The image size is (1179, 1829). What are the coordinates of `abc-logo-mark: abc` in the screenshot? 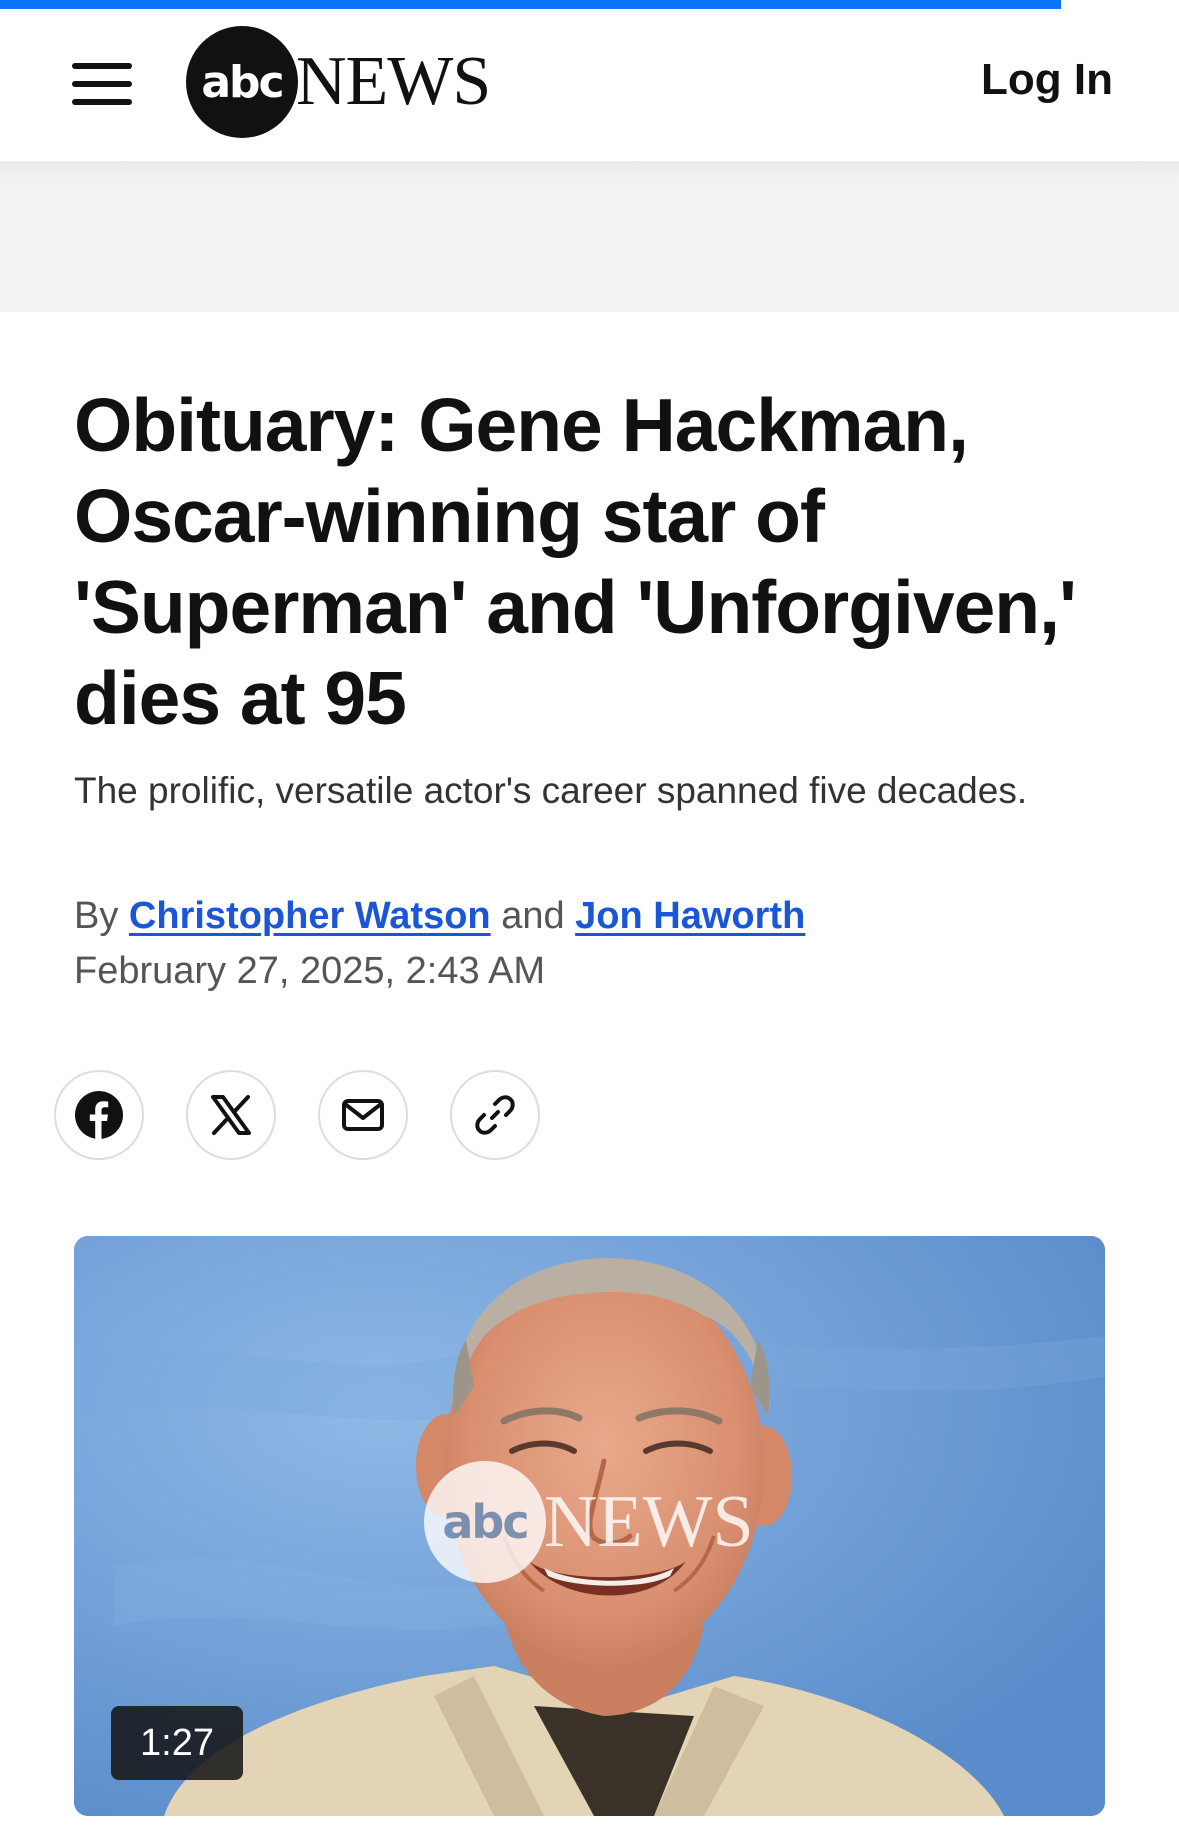 It's located at (242, 82).